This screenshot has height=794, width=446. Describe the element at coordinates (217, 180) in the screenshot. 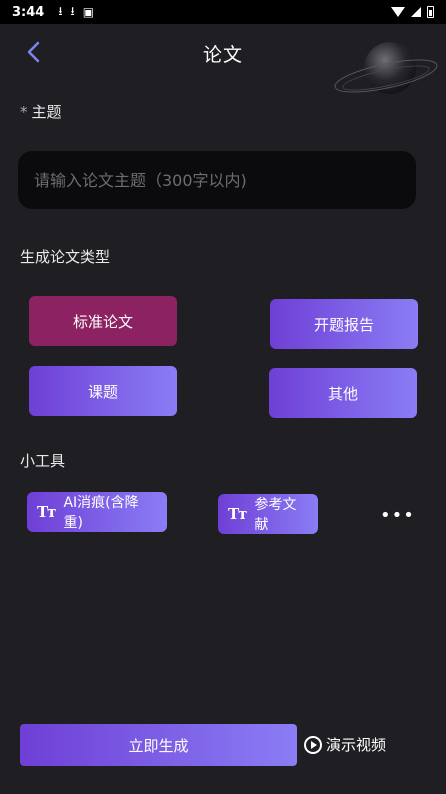

I see `topic-input` at that location.